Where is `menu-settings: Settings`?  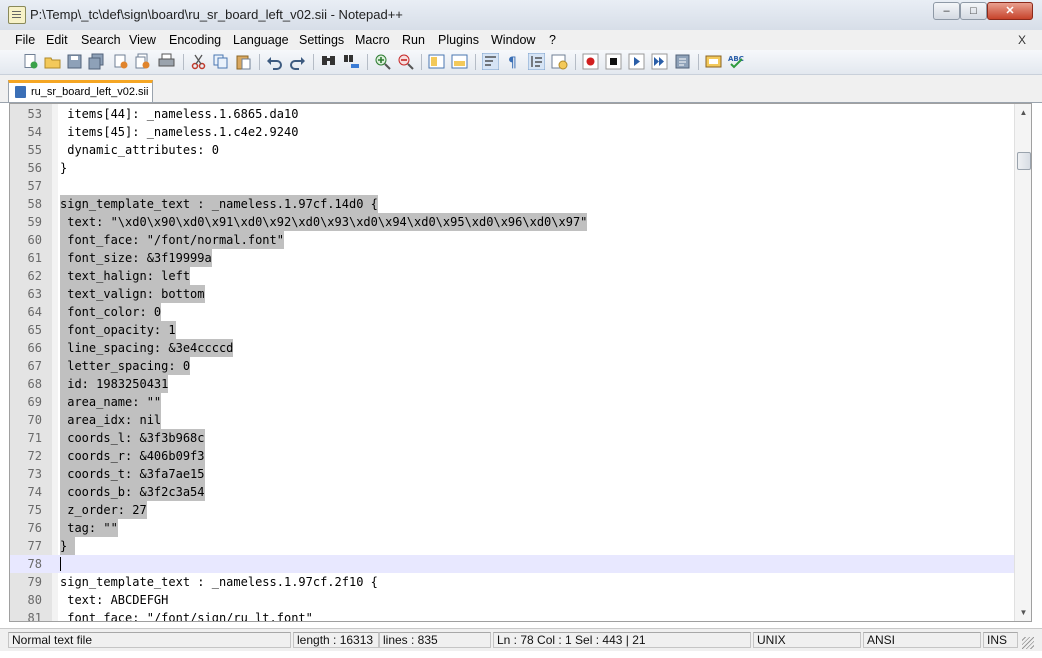
menu-settings: Settings is located at coordinates (321, 40).